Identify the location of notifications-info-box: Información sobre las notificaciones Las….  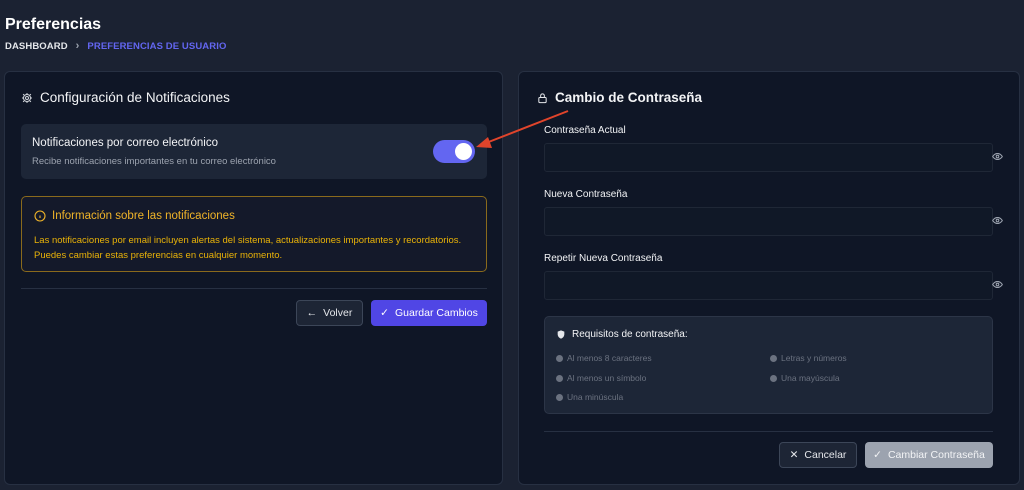
(254, 234).